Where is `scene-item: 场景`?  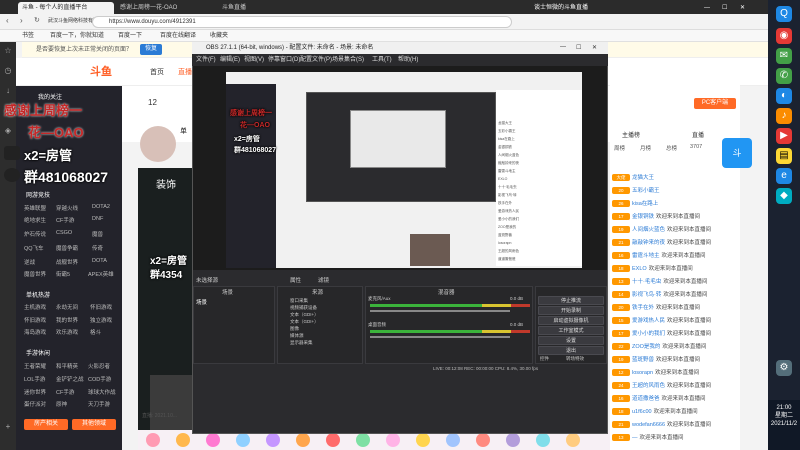
scene-item: 场景 is located at coordinates (201, 302).